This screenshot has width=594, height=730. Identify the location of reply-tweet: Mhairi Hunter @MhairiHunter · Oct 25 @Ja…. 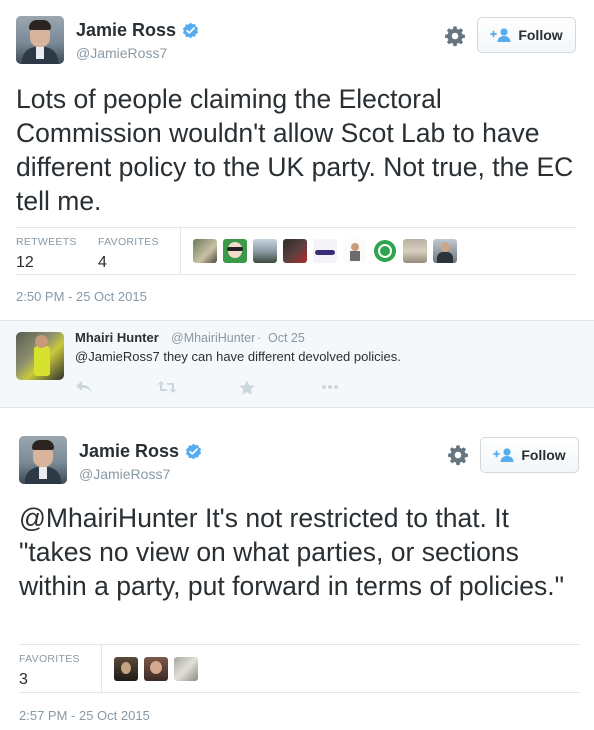
(297, 364).